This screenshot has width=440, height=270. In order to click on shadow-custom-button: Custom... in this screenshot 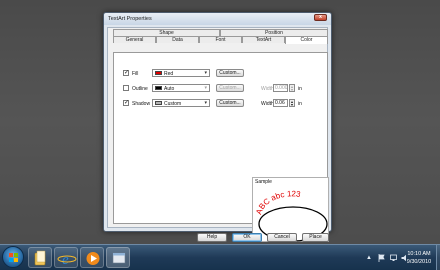, I will do `click(230, 103)`.